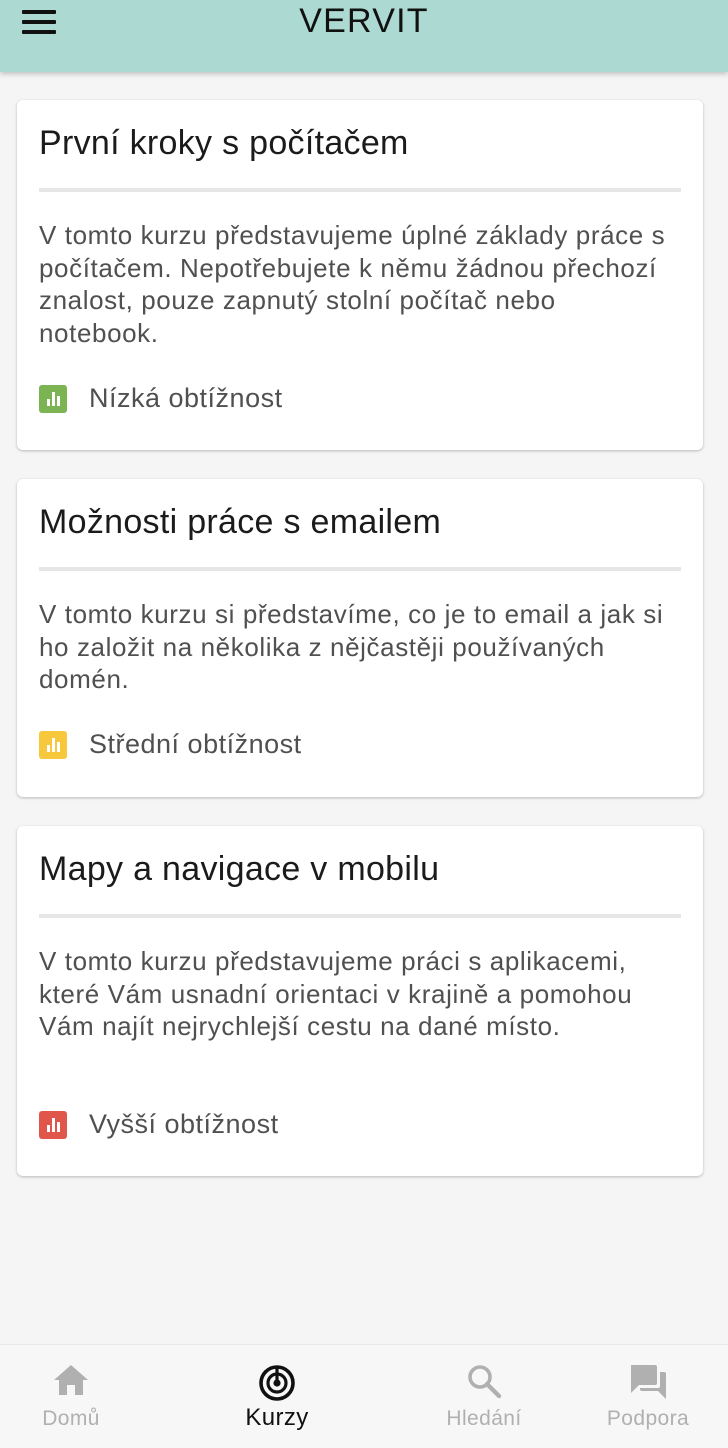  I want to click on nav-item-search: Hledání, so click(484, 1396).